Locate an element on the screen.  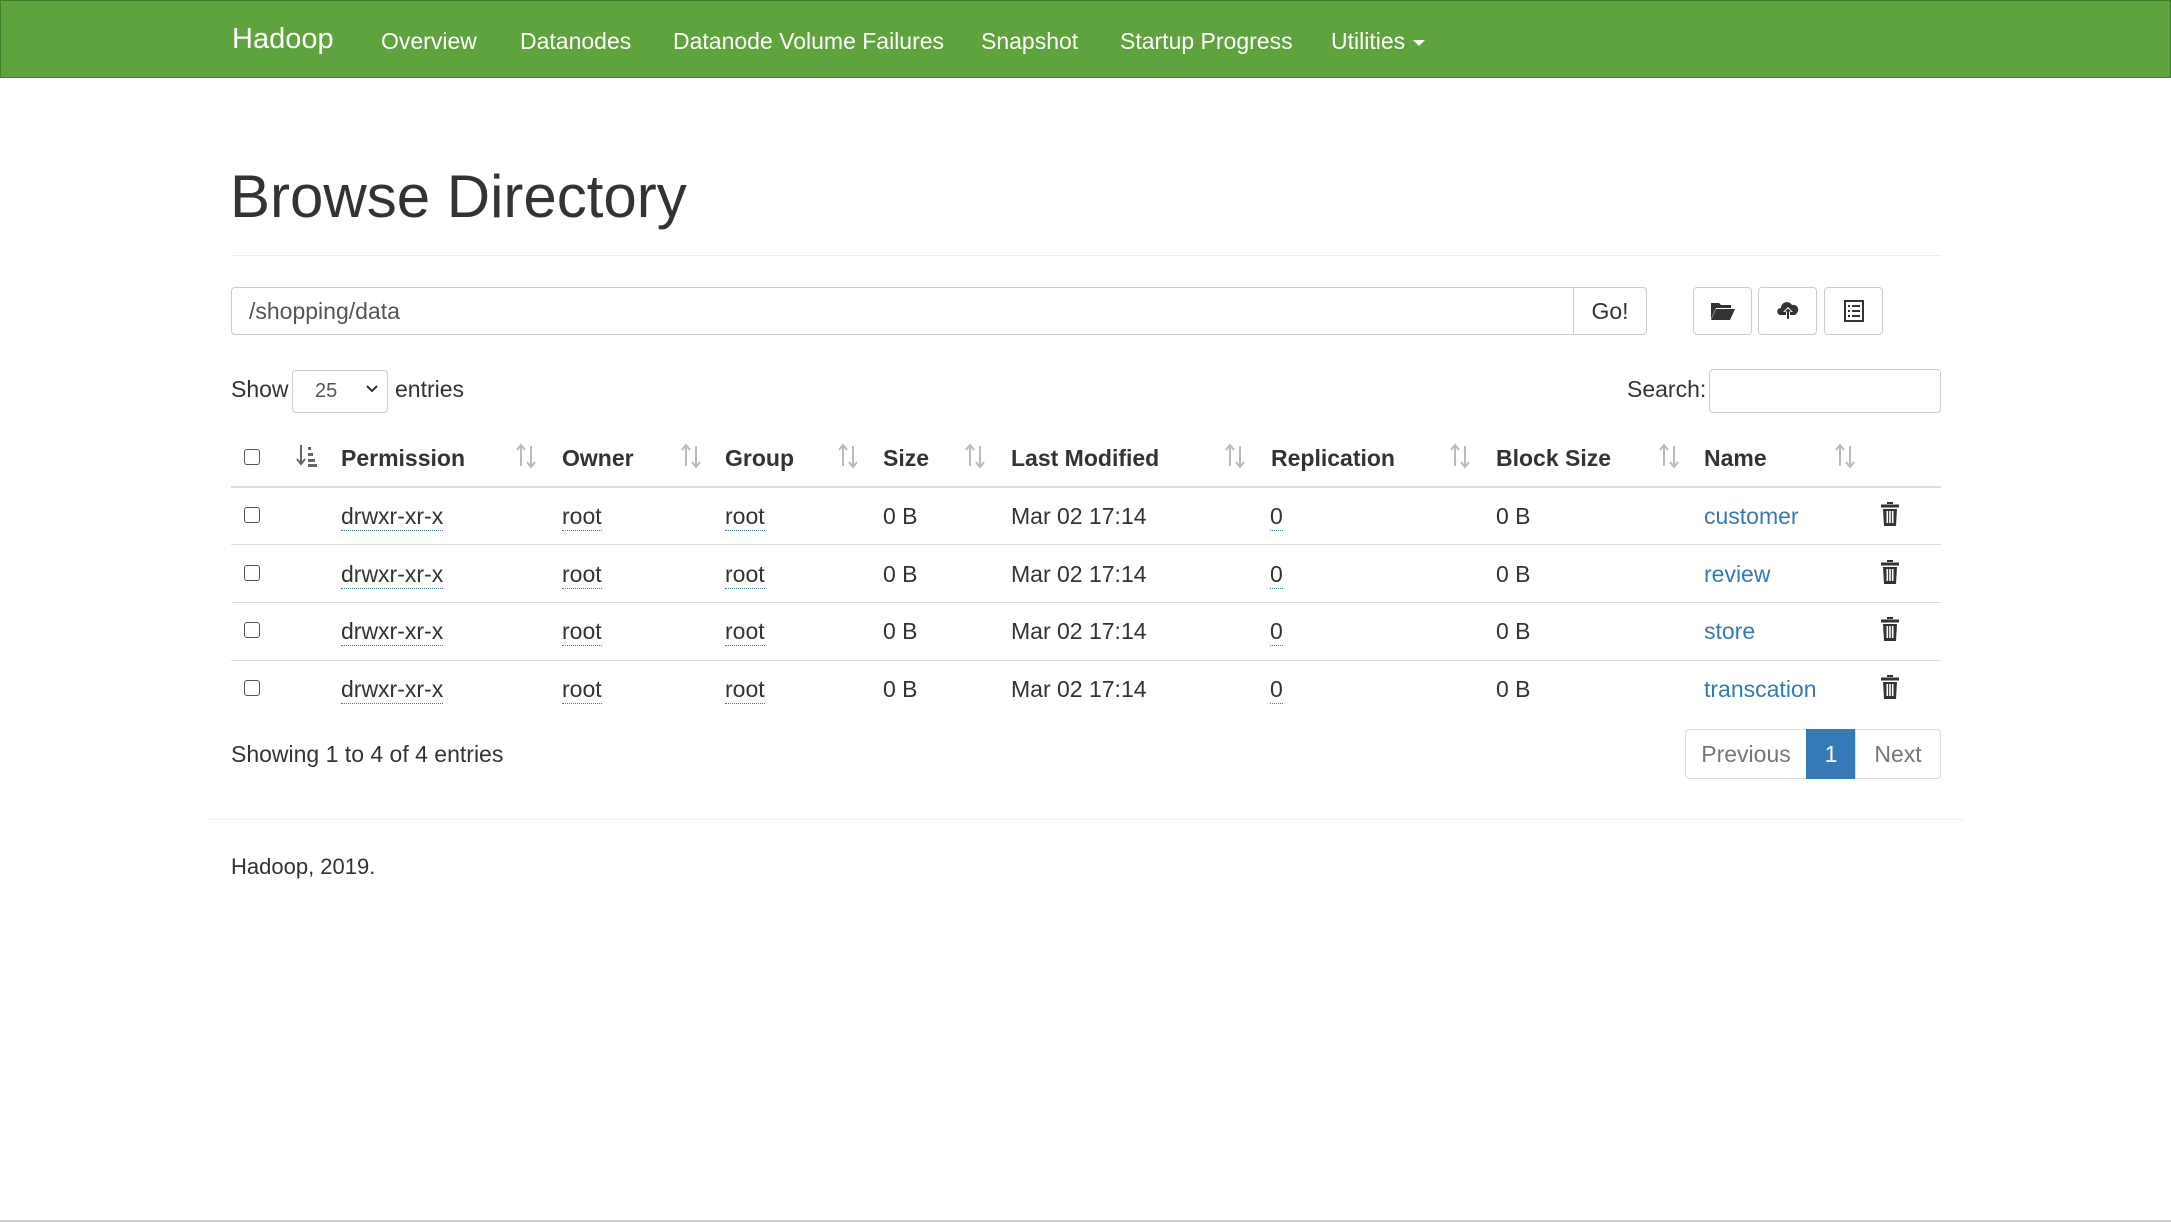
column-header-block-size: Block Size is located at coordinates (1553, 458).